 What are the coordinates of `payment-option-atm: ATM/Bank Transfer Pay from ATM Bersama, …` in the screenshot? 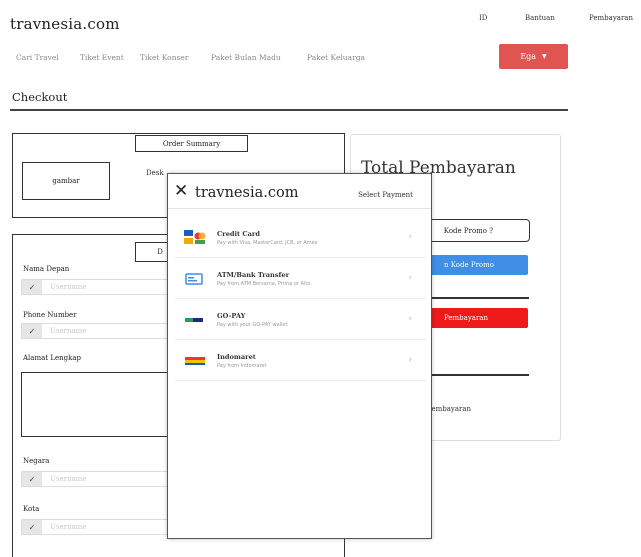 It's located at (300, 279).